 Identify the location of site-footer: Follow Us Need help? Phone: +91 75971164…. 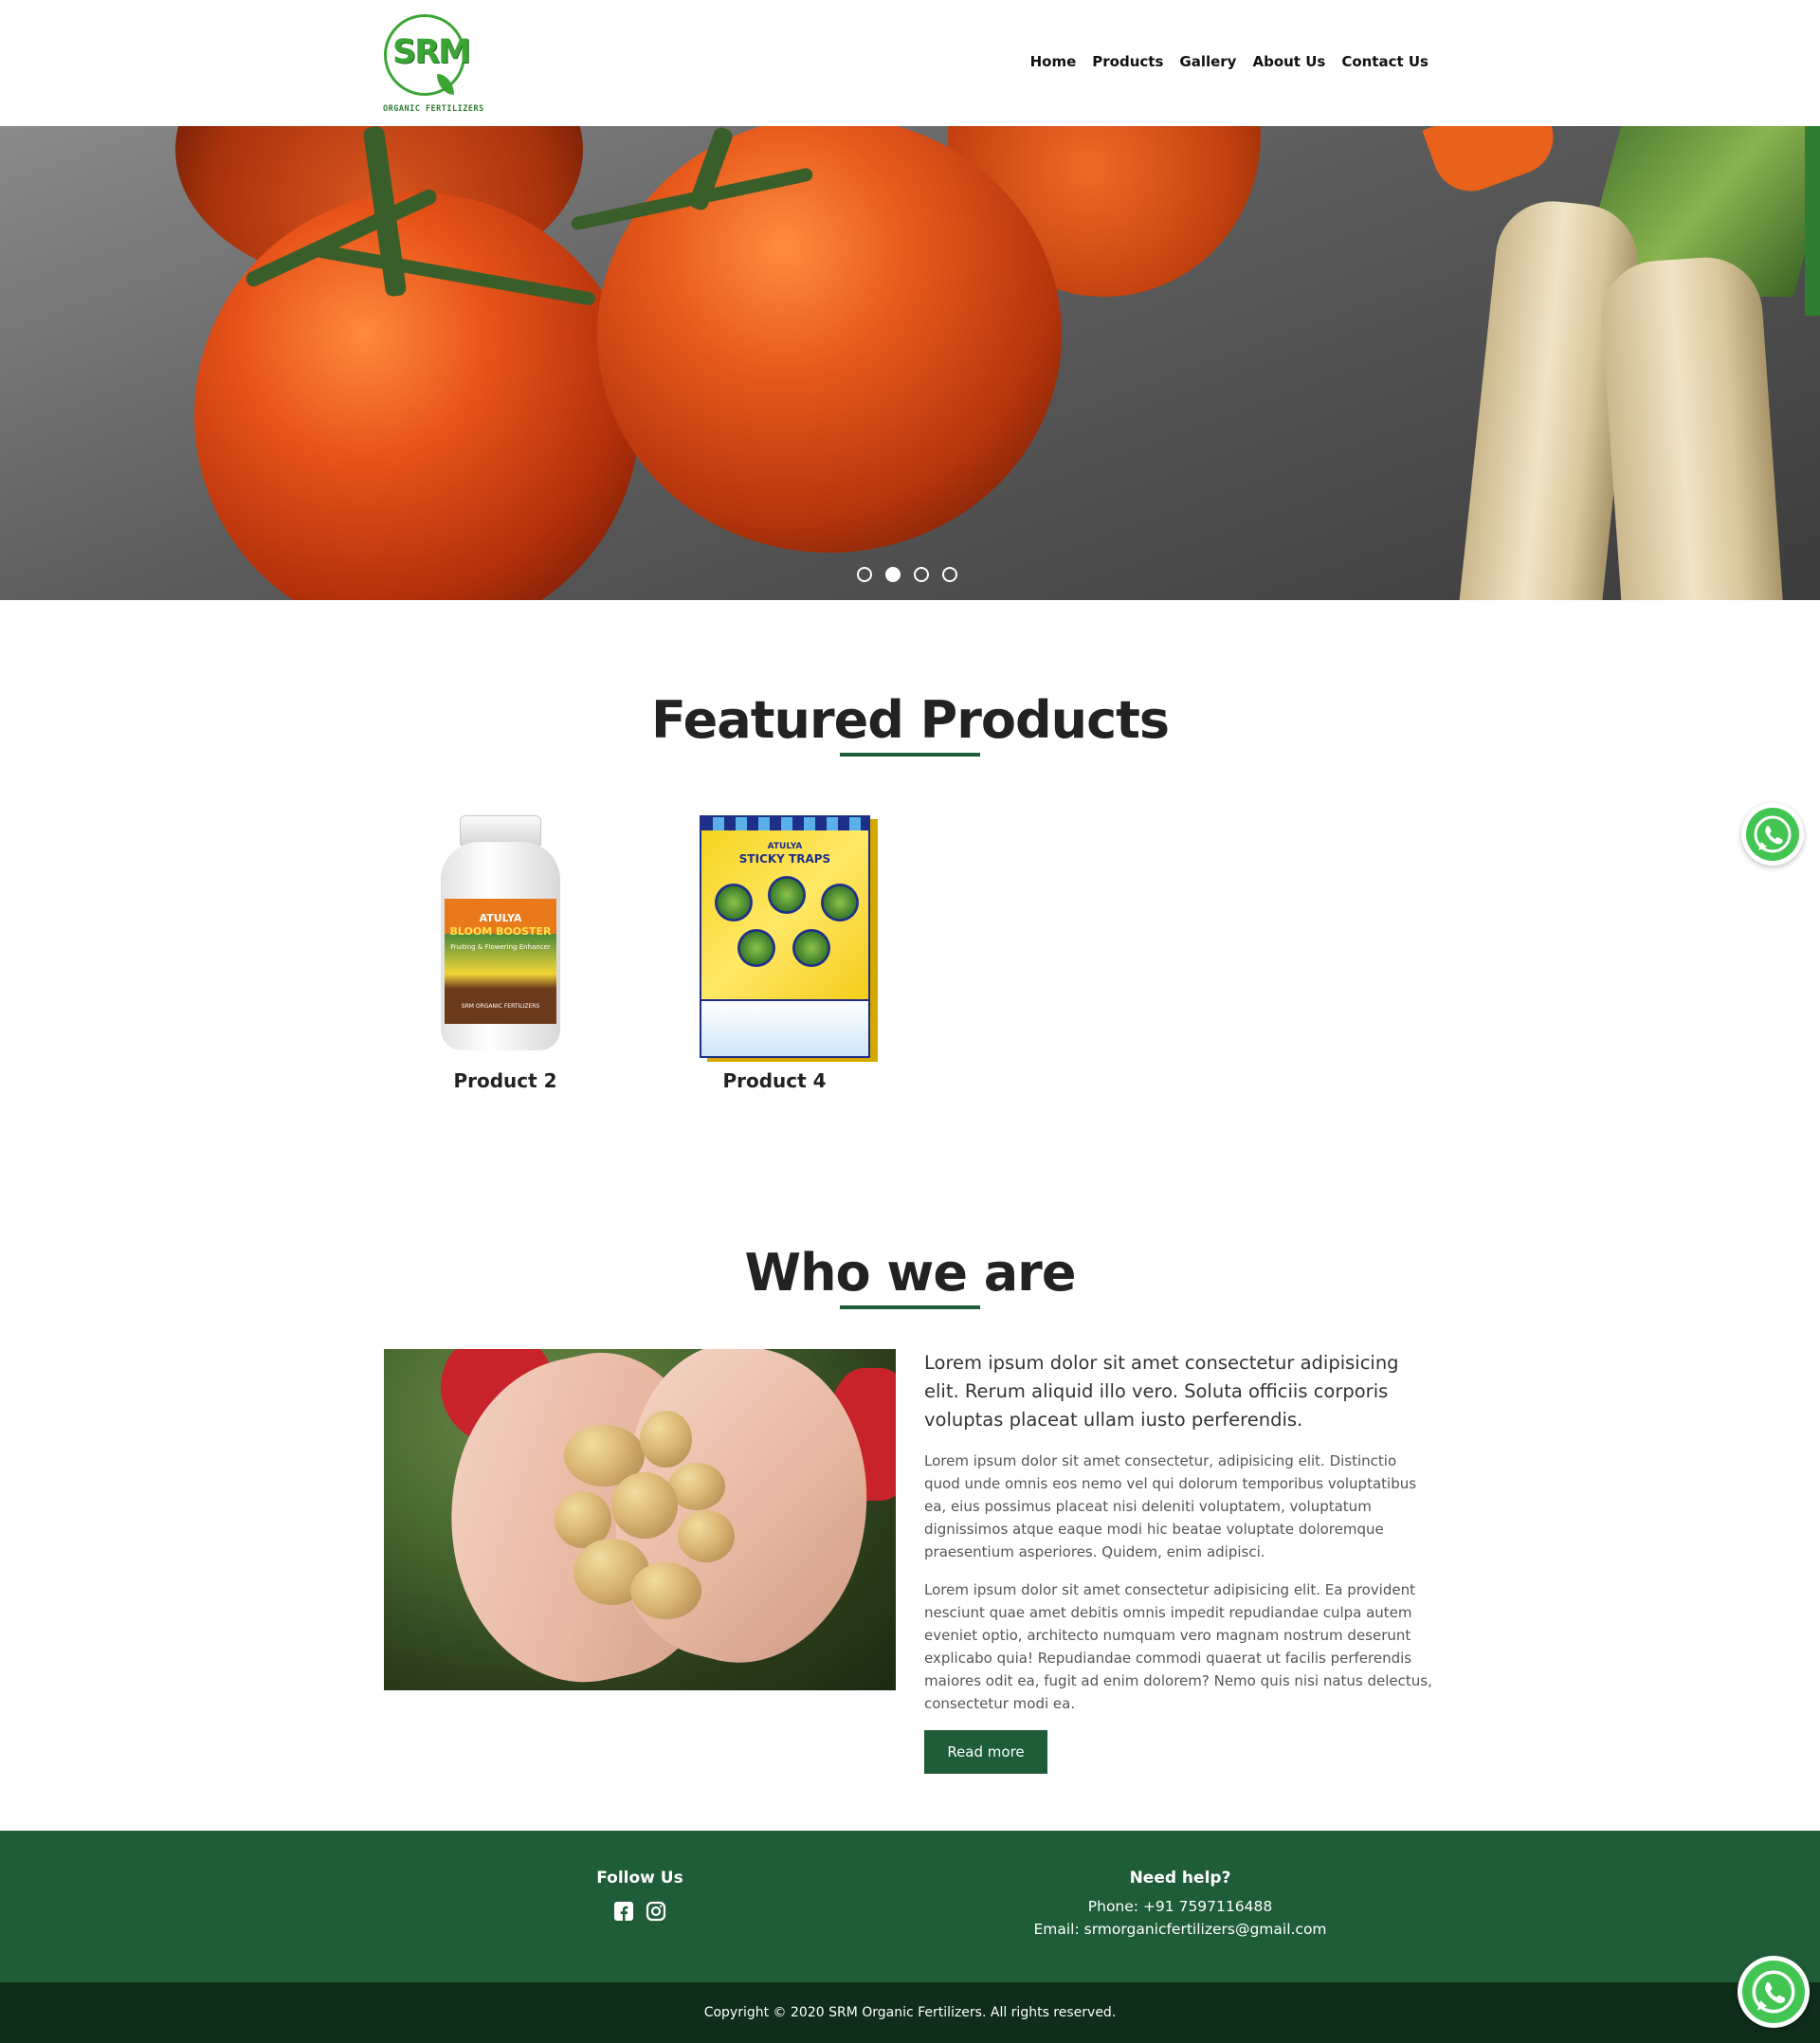
(910, 1906).